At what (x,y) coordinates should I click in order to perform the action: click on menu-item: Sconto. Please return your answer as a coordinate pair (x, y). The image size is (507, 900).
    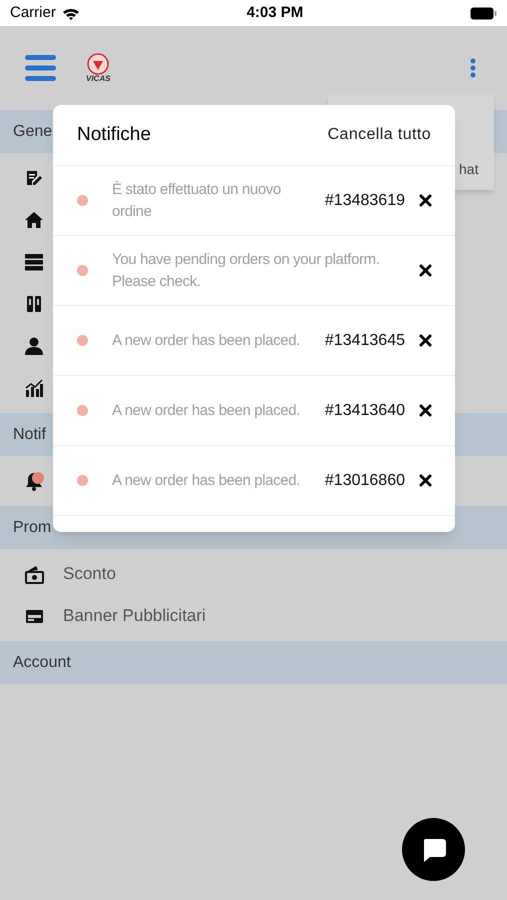
    Looking at the image, I should click on (89, 574).